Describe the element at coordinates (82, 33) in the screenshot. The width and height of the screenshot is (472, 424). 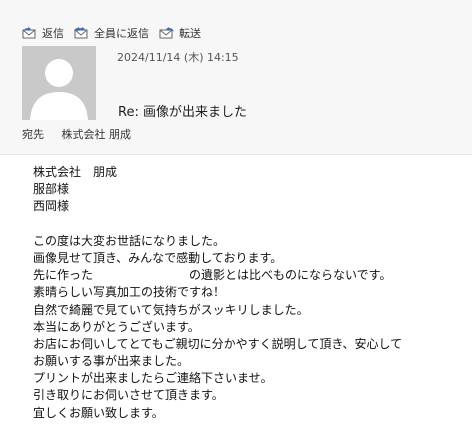
I see `reply-all-icon` at that location.